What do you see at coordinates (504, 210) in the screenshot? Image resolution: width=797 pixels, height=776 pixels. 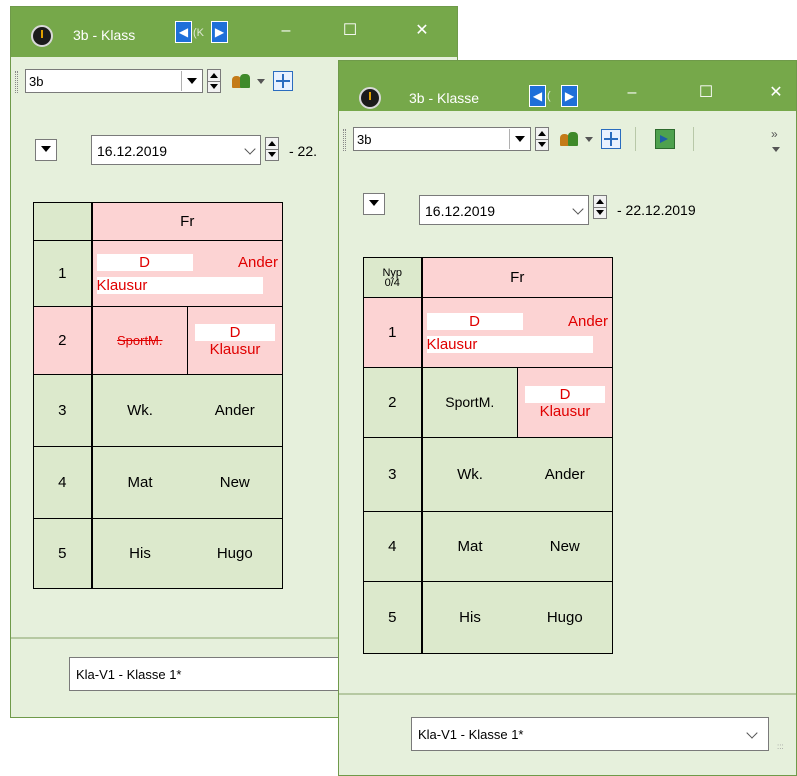 I see `front-date-picker: 16.12.2019` at bounding box center [504, 210].